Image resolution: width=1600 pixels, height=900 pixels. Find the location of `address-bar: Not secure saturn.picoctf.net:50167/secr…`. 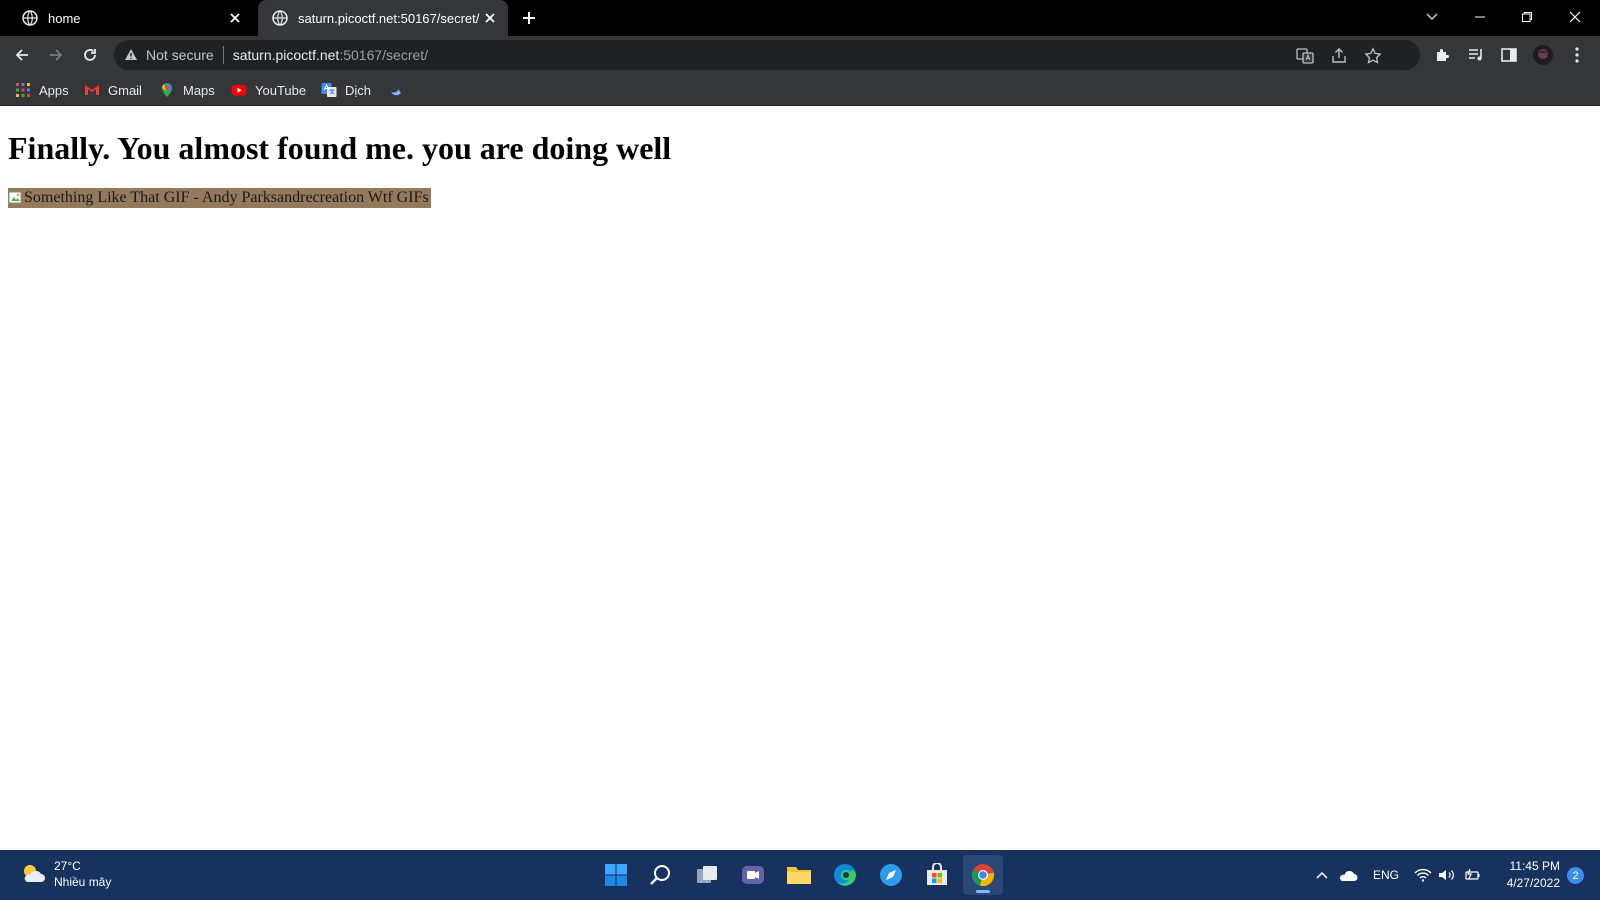

address-bar: Not secure saturn.picoctf.net:50167/secr… is located at coordinates (767, 55).